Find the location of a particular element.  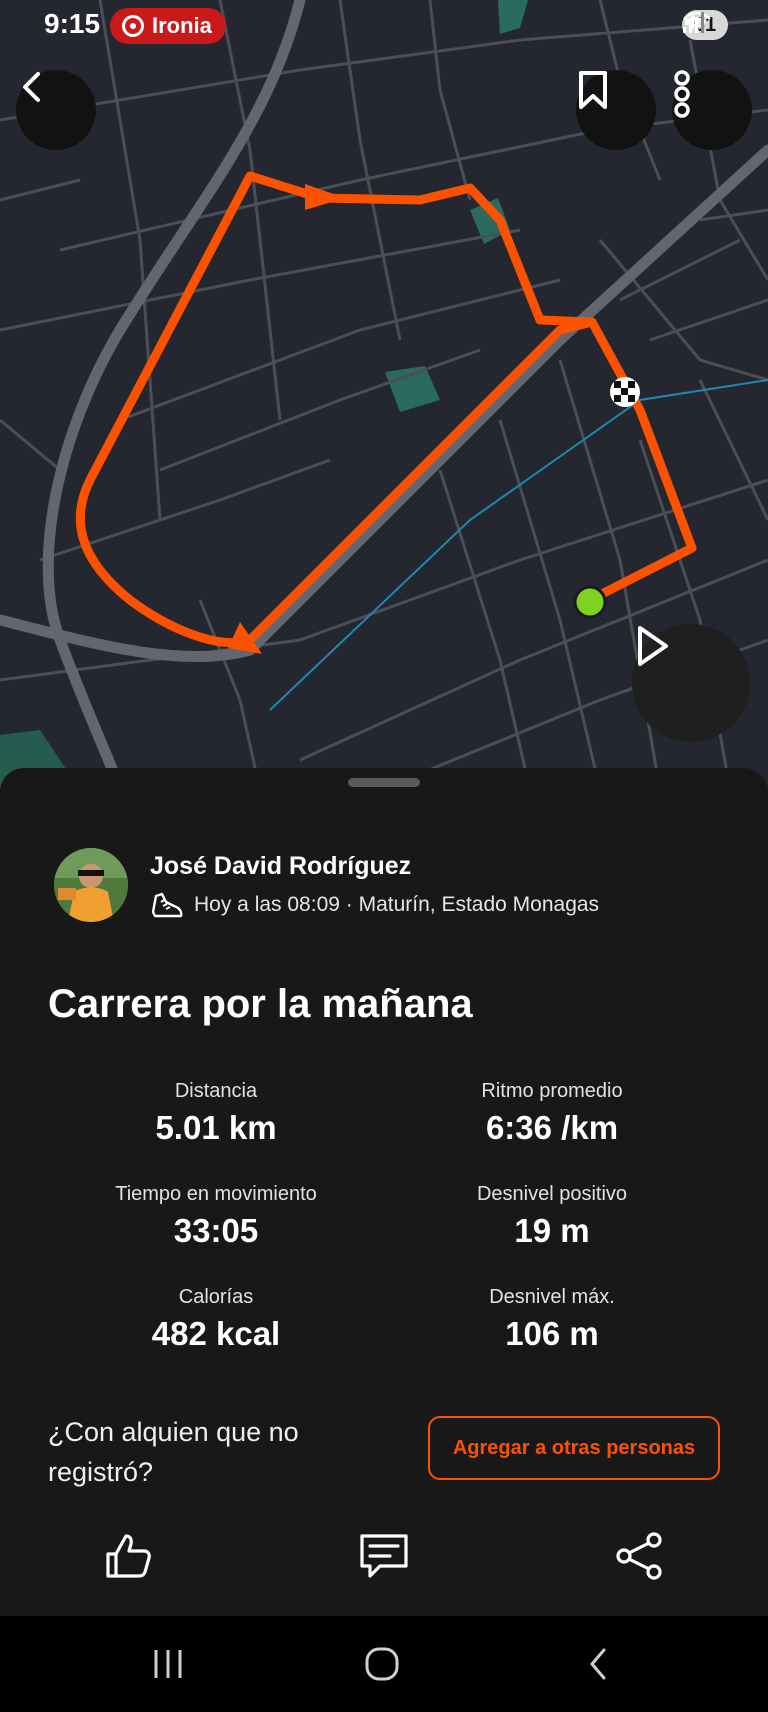

comment-icon is located at coordinates (384, 1556).